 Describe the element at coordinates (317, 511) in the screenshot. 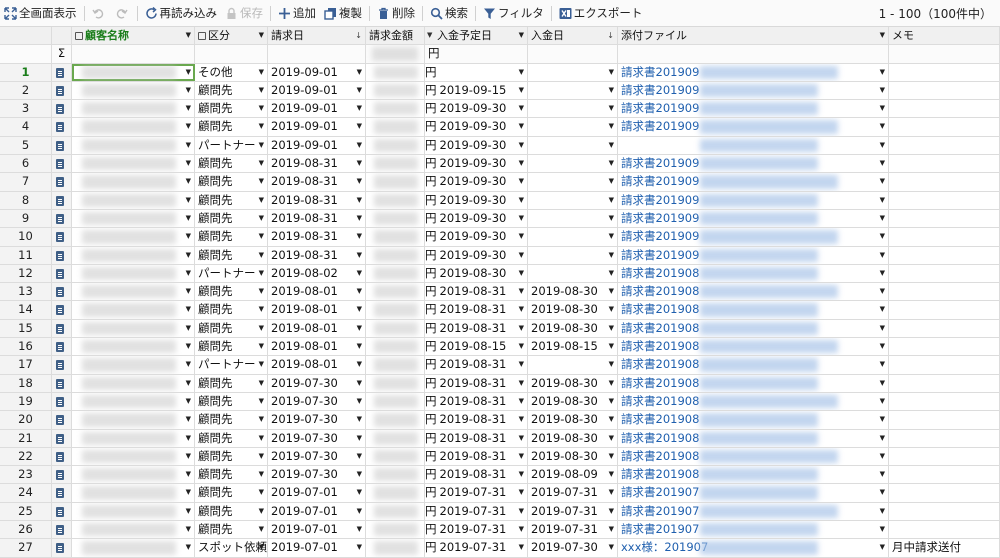

I see `invoice-date-cell: 2019-07-01 ▼` at that location.